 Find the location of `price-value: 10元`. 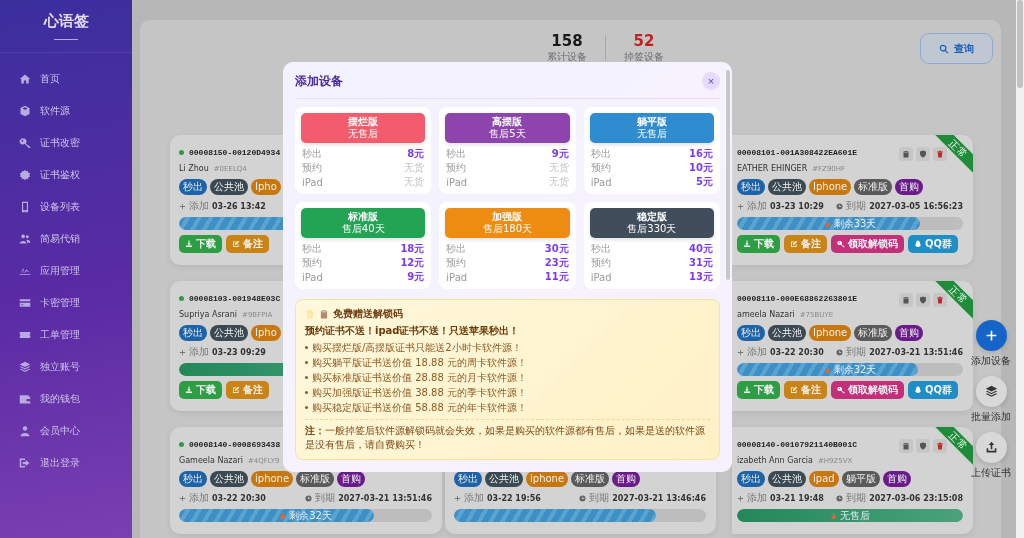

price-value: 10元 is located at coordinates (701, 168).